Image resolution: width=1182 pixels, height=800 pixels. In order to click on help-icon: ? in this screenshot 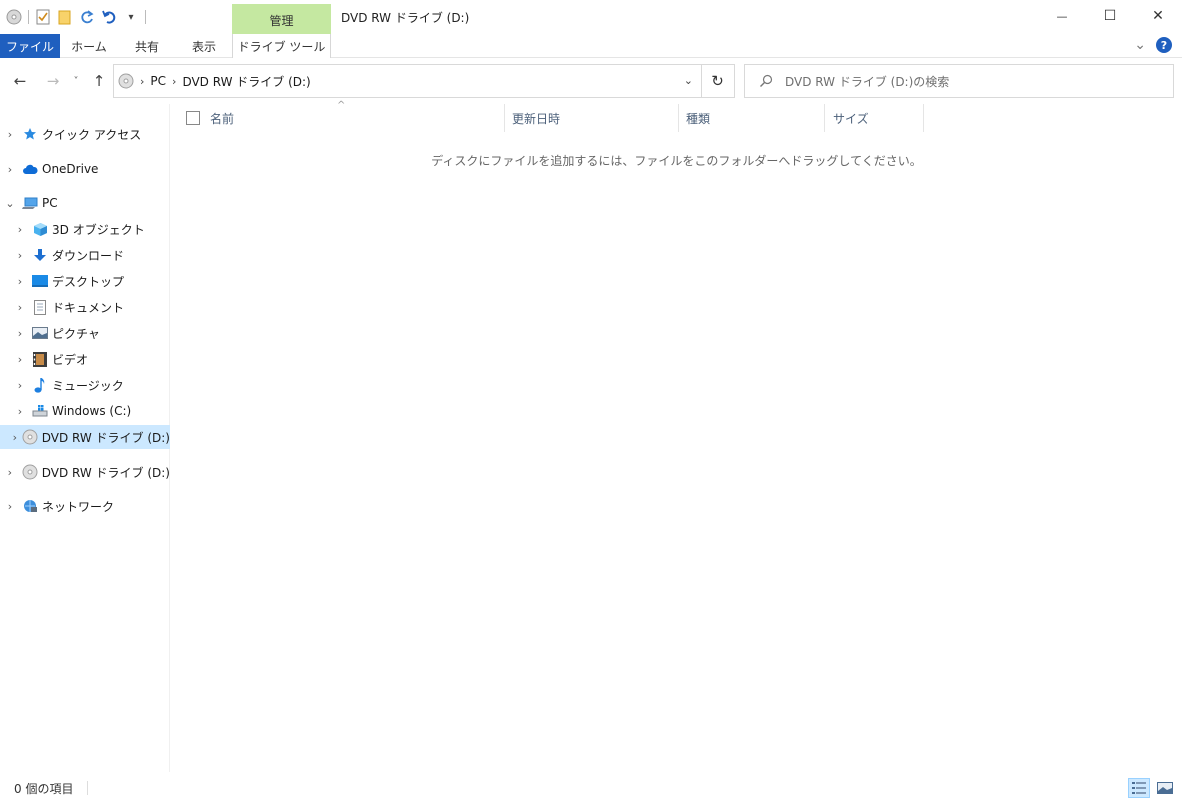, I will do `click(1164, 45)`.